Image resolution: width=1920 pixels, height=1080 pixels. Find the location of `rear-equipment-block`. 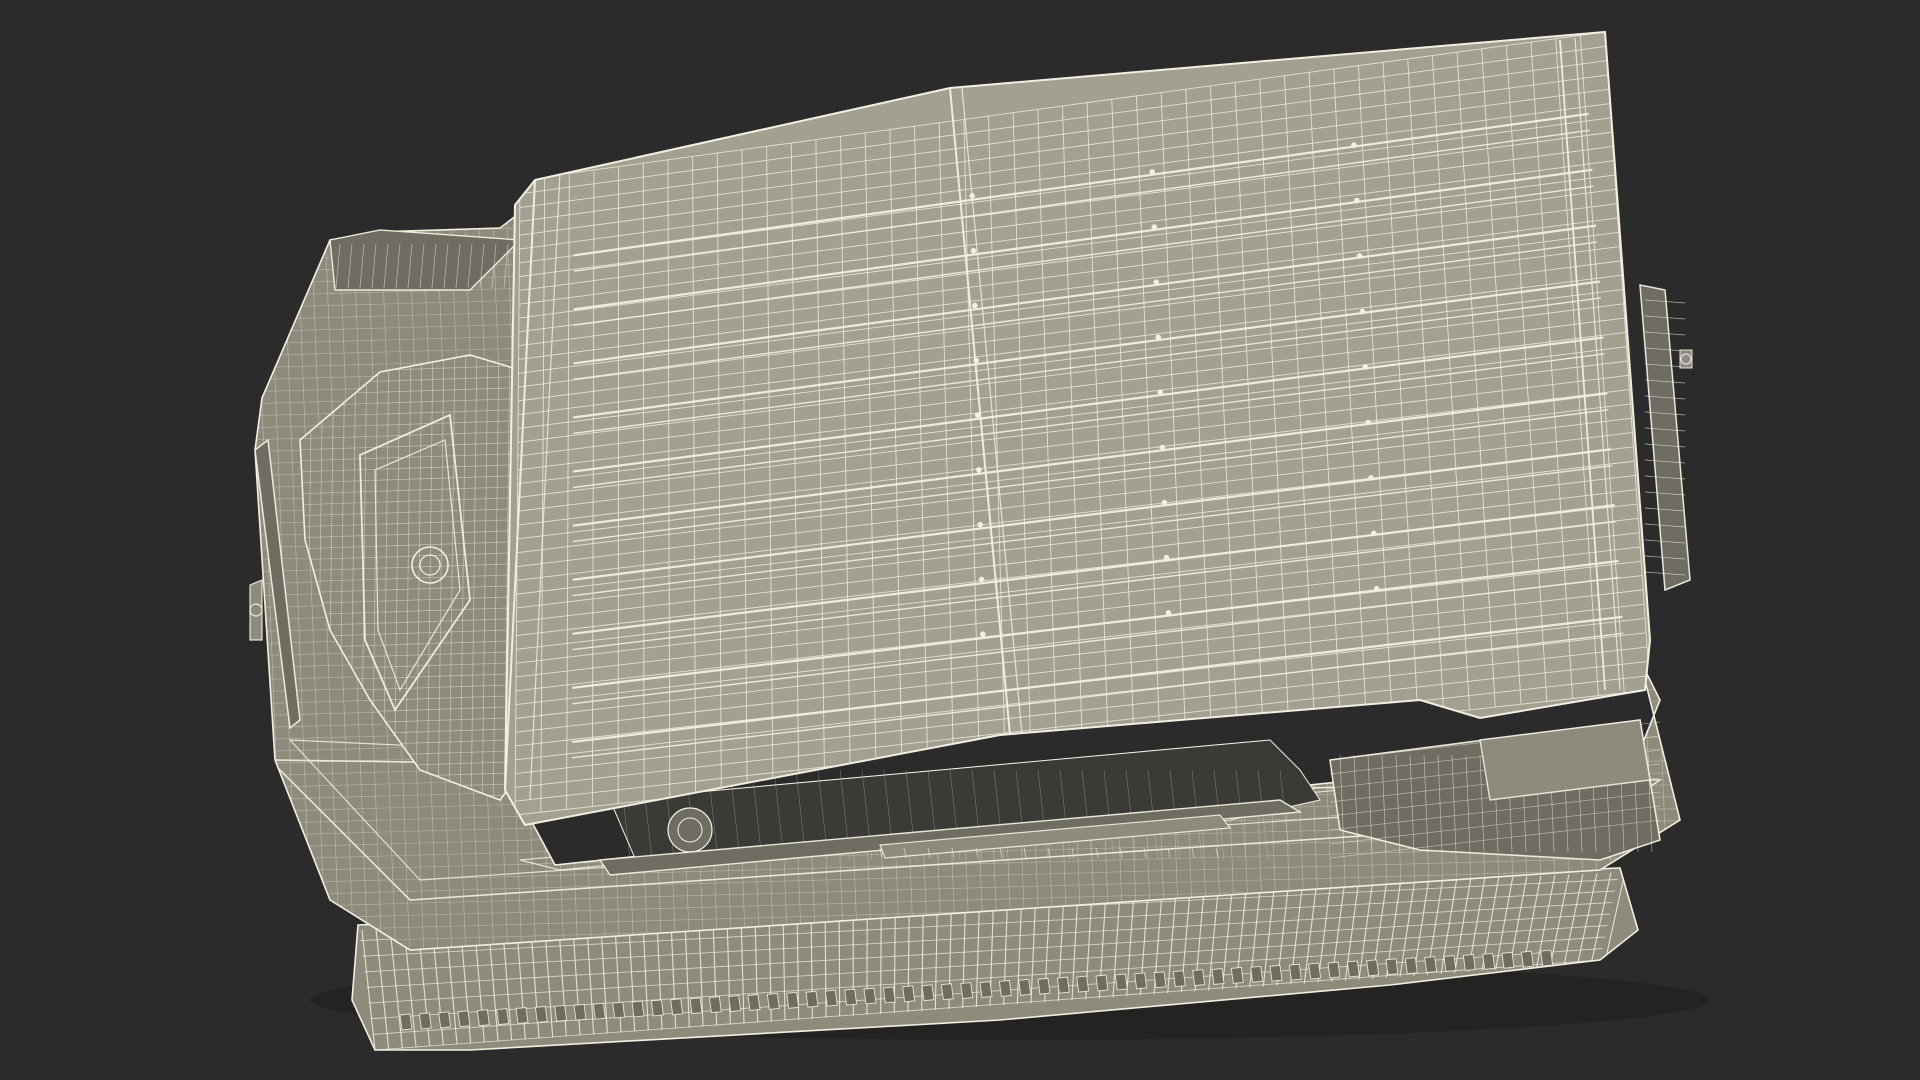

rear-equipment-block is located at coordinates (1495, 790).